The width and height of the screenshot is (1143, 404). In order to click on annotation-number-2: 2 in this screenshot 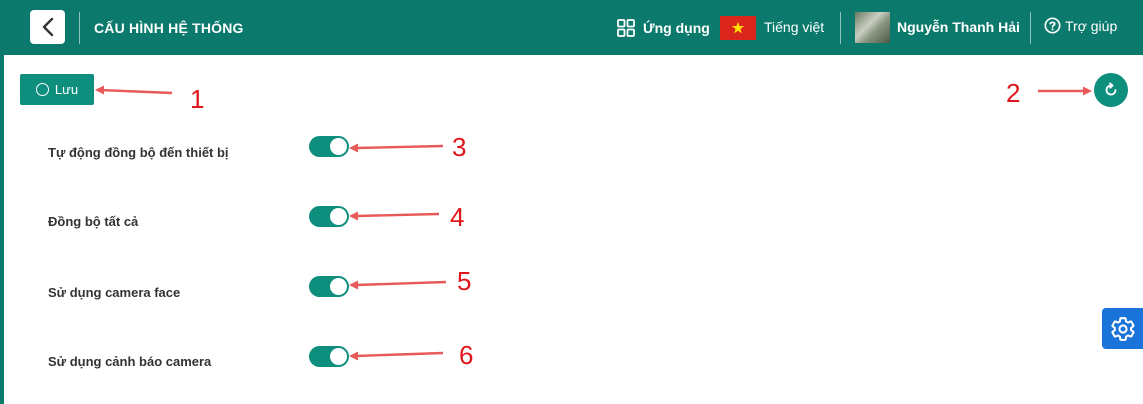, I will do `click(1013, 93)`.